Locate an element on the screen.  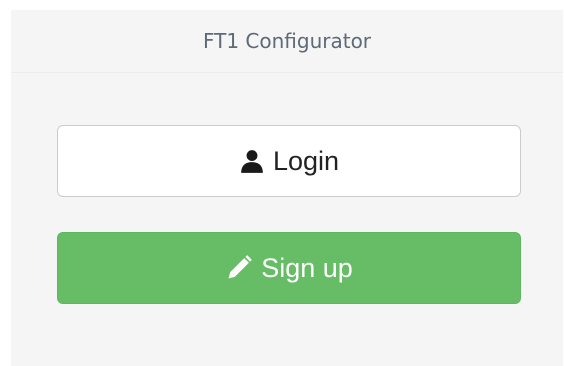
login-button-label: Login is located at coordinates (306, 160).